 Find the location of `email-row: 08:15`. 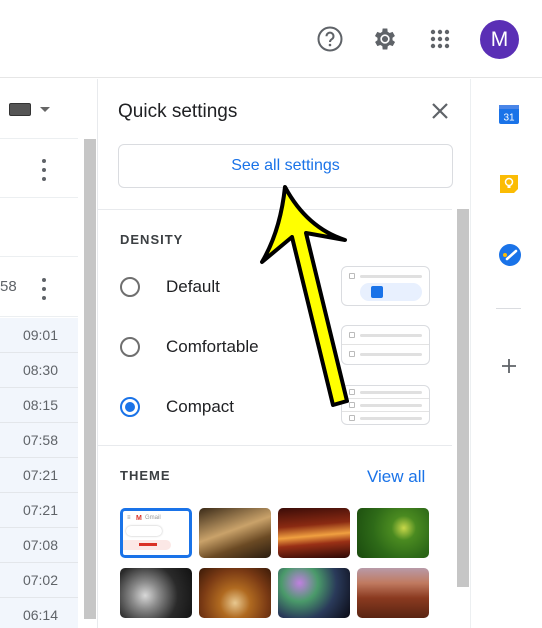

email-row: 08:15 is located at coordinates (39, 405).